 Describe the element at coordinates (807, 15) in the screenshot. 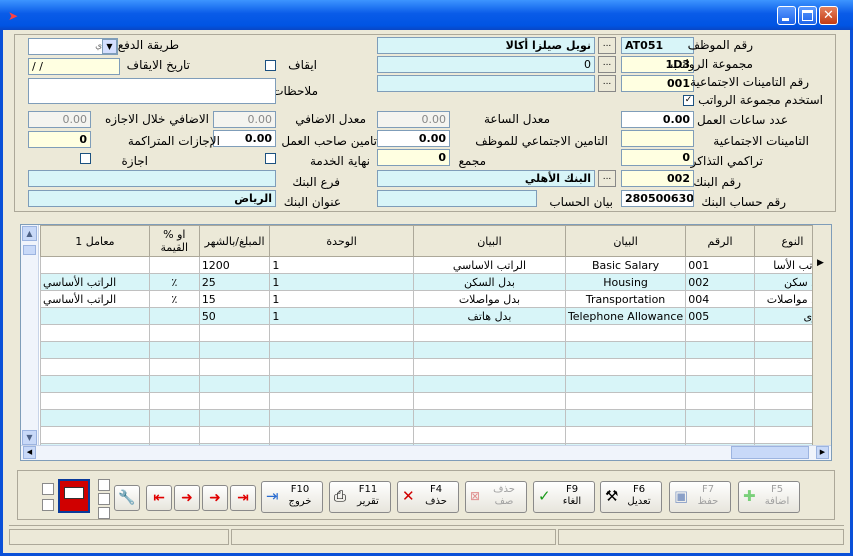

I see `maximize-button` at that location.